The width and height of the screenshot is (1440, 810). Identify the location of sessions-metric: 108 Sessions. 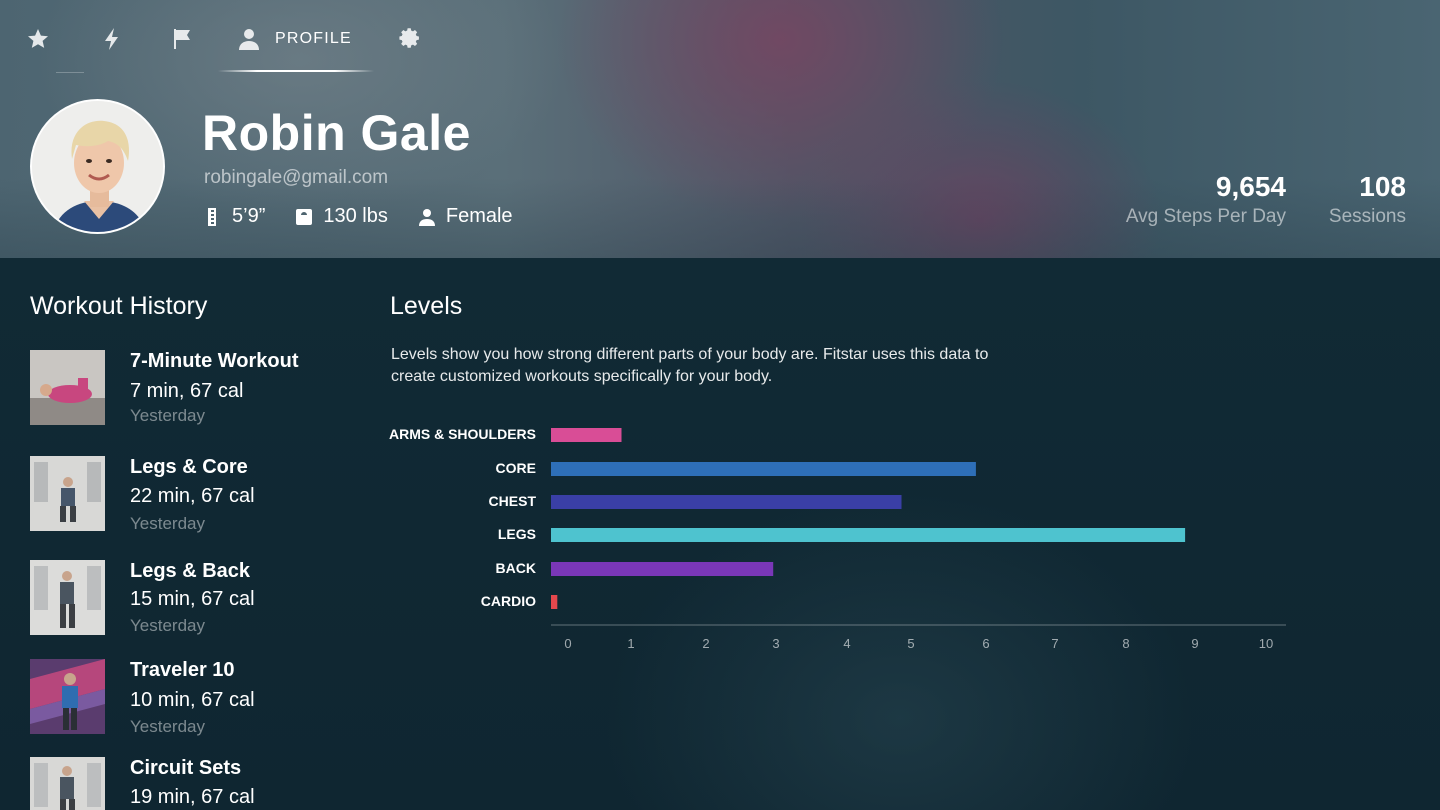
(1367, 202).